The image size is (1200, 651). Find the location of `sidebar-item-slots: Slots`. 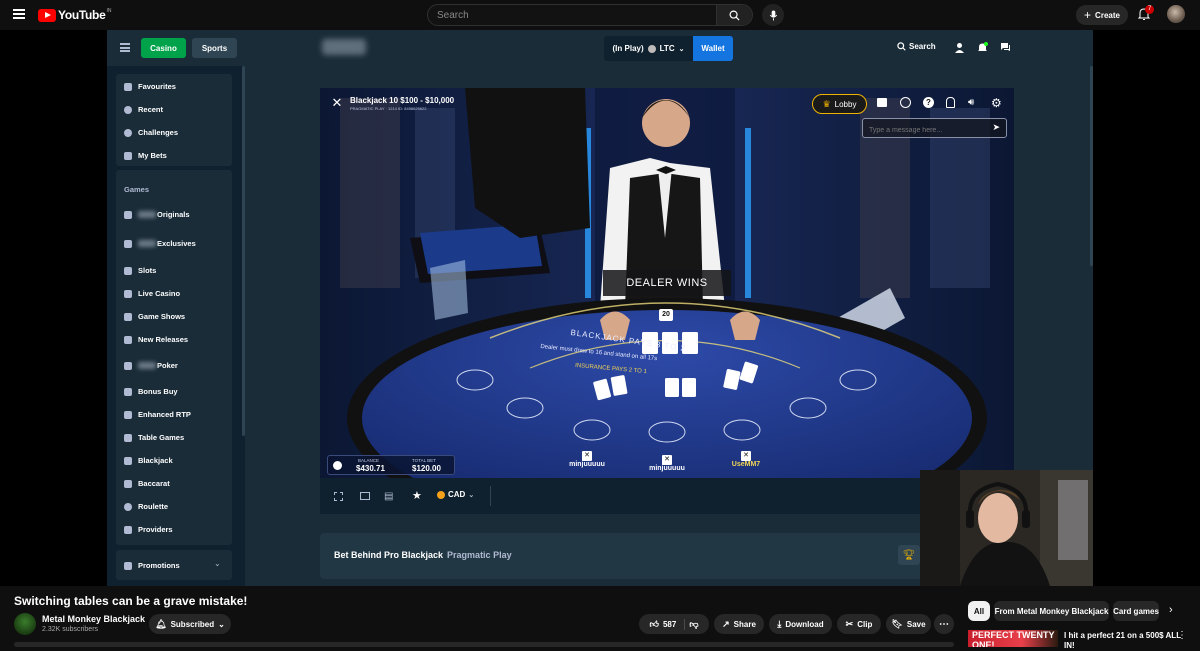

sidebar-item-slots: Slots is located at coordinates (140, 270).